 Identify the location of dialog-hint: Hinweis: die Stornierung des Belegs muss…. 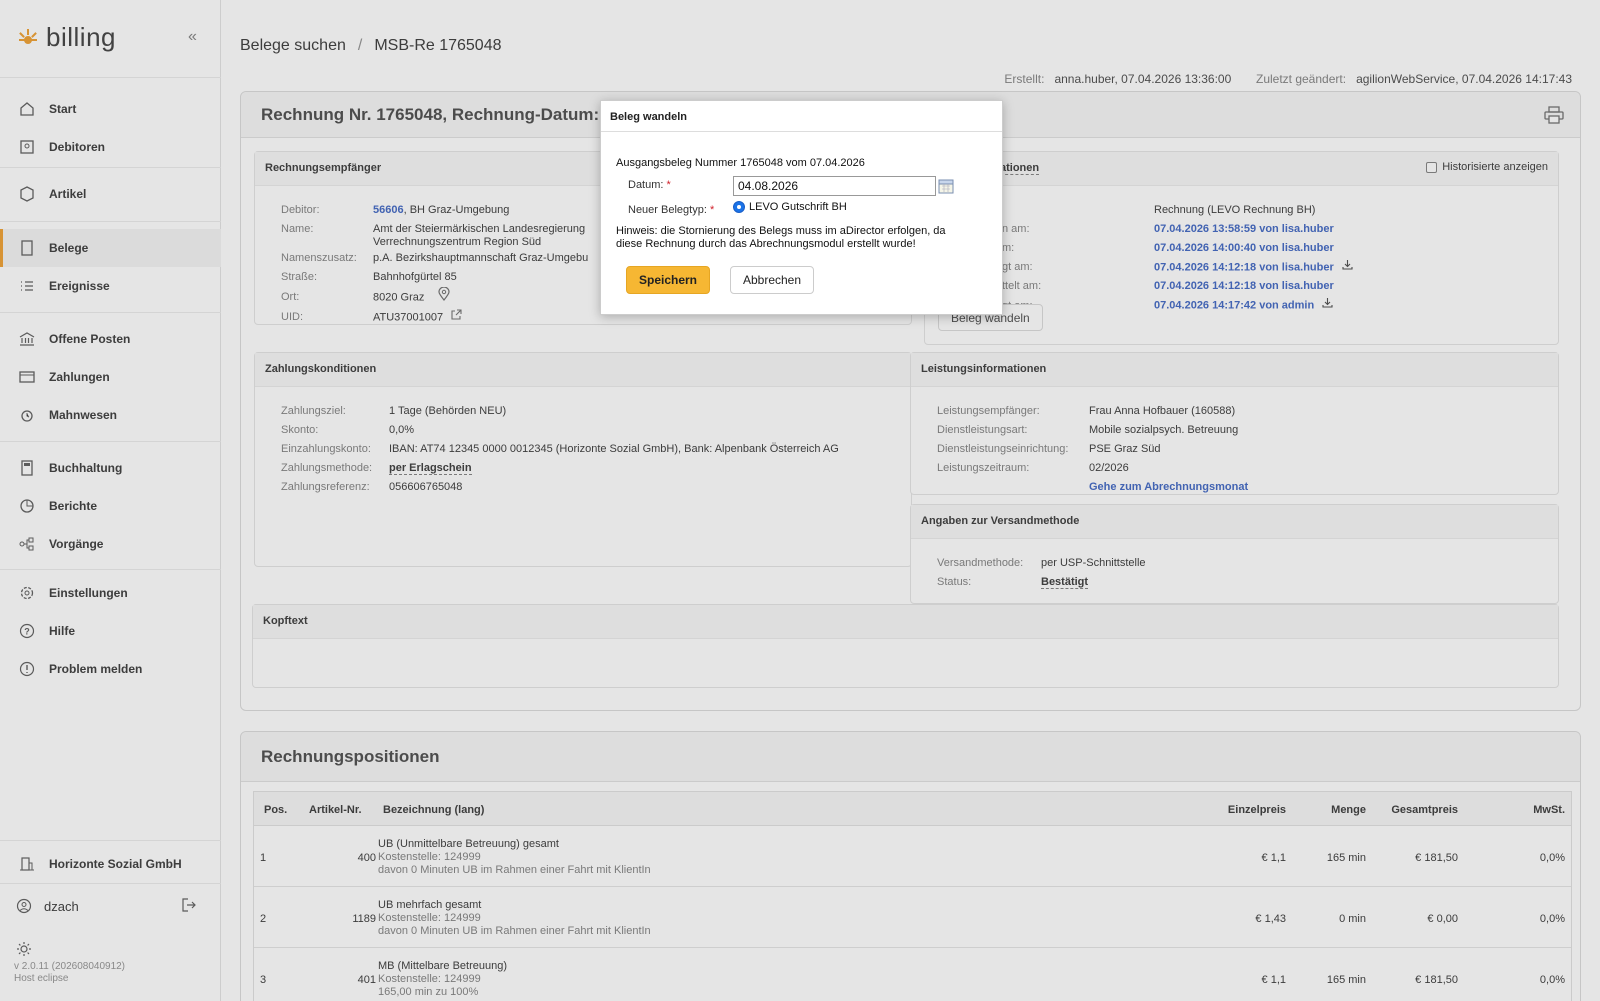
(781, 238).